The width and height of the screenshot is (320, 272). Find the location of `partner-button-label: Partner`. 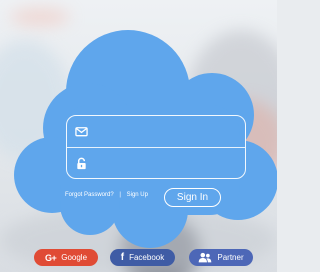

partner-button-label: Partner is located at coordinates (230, 257).